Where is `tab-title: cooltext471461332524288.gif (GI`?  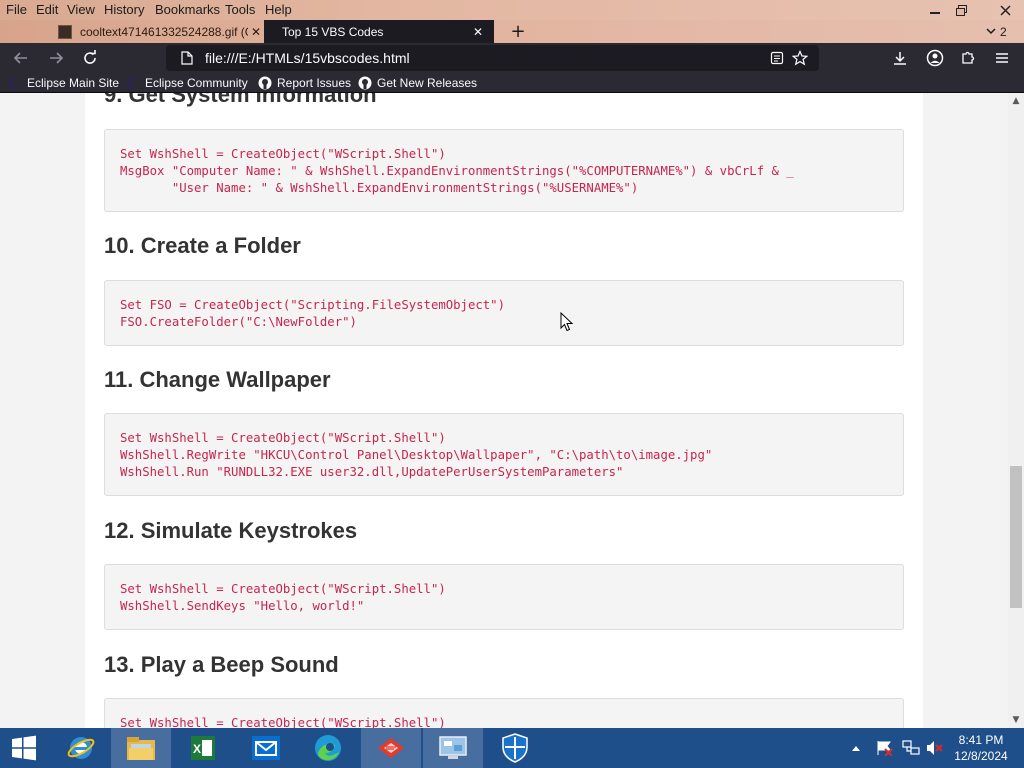
tab-title: cooltext471461332524288.gif (GI is located at coordinates (164, 31).